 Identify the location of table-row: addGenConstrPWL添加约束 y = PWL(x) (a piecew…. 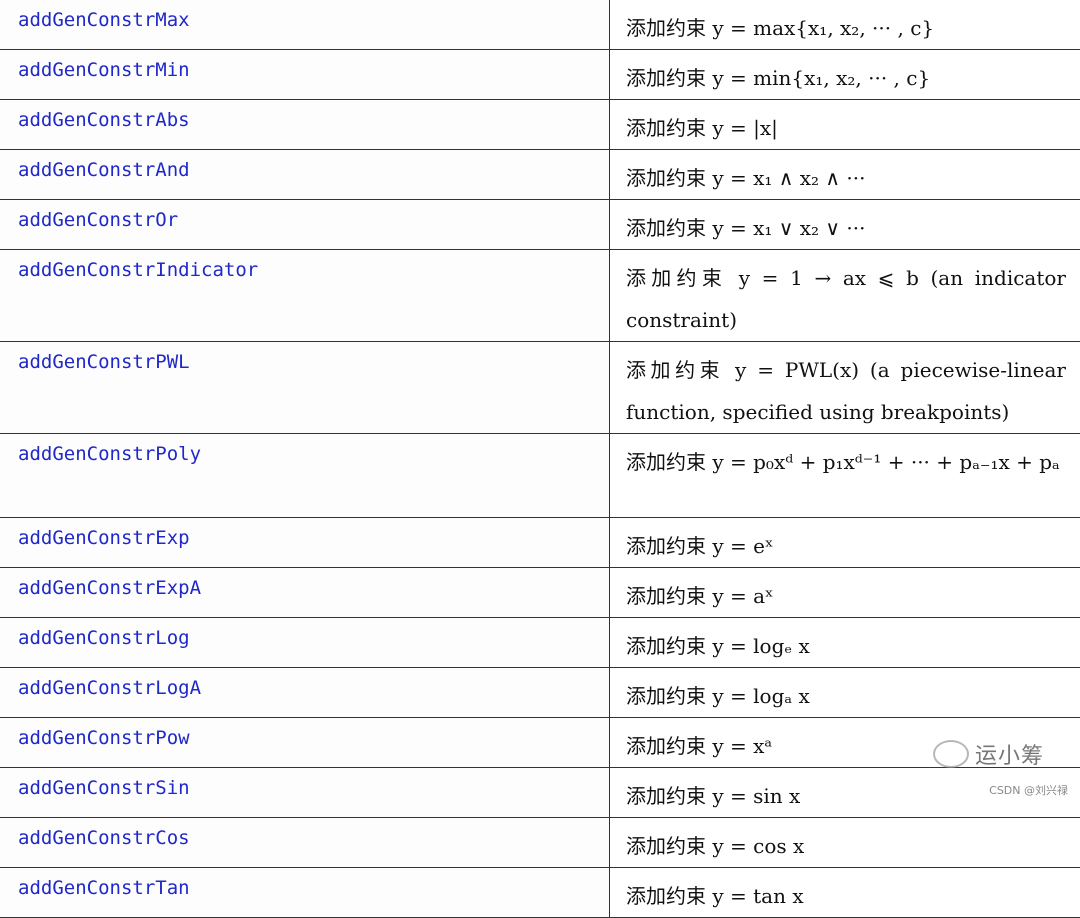
(540, 388).